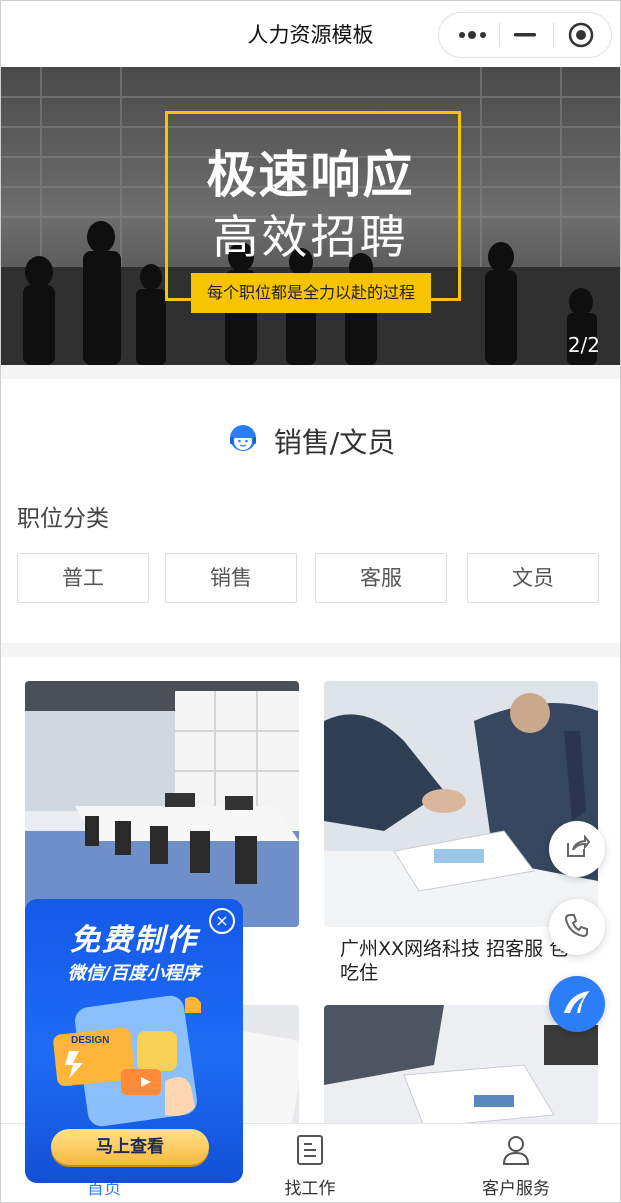 The image size is (621, 1203). Describe the element at coordinates (130, 1147) in the screenshot. I see `promo-view-button: 马上查看` at that location.